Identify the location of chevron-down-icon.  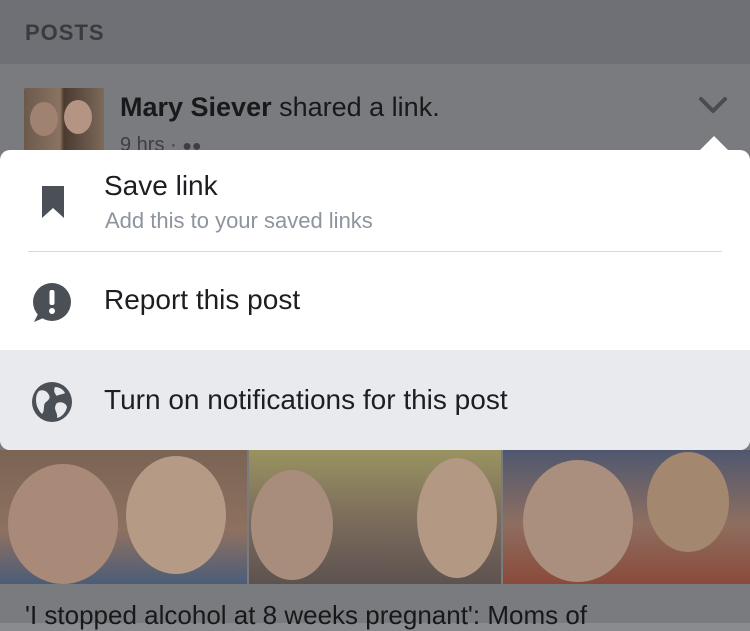
(713, 105).